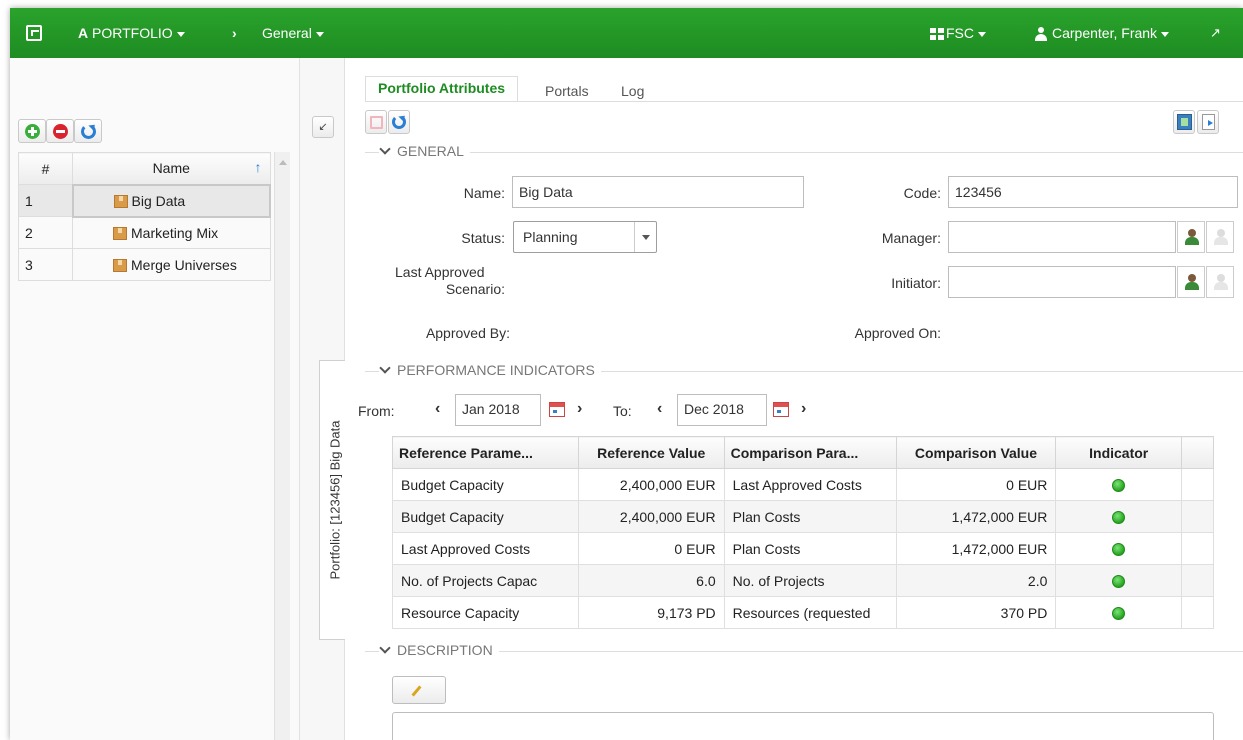 The width and height of the screenshot is (1243, 740). Describe the element at coordinates (430, 151) in the screenshot. I see `general-section-label: GENERAL` at that location.